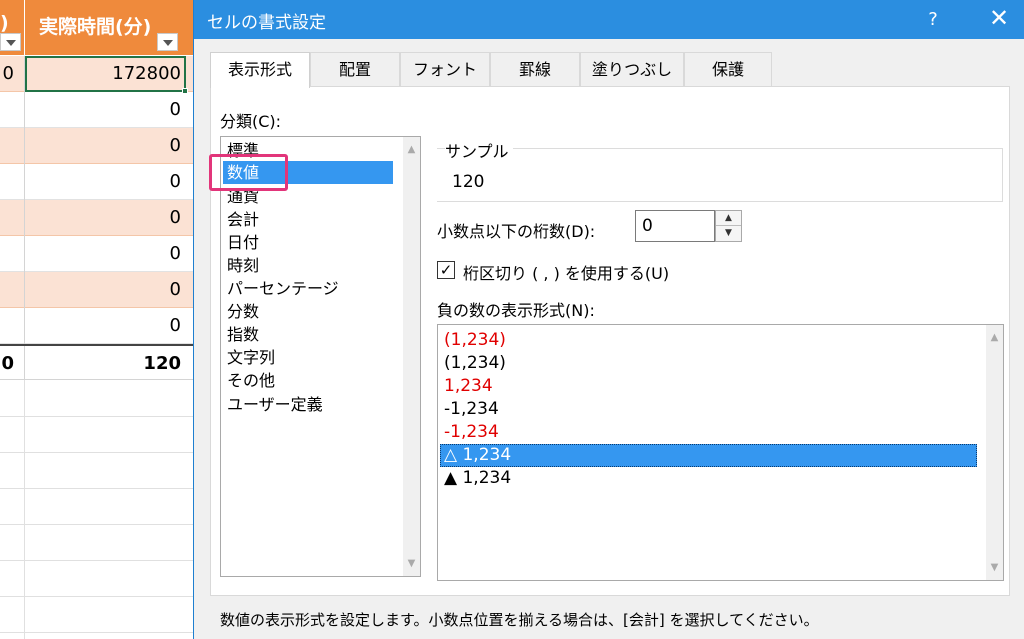 The height and width of the screenshot is (639, 1024). Describe the element at coordinates (994, 452) in the screenshot. I see `negative-list-scrollbar: ▲ ▼` at that location.